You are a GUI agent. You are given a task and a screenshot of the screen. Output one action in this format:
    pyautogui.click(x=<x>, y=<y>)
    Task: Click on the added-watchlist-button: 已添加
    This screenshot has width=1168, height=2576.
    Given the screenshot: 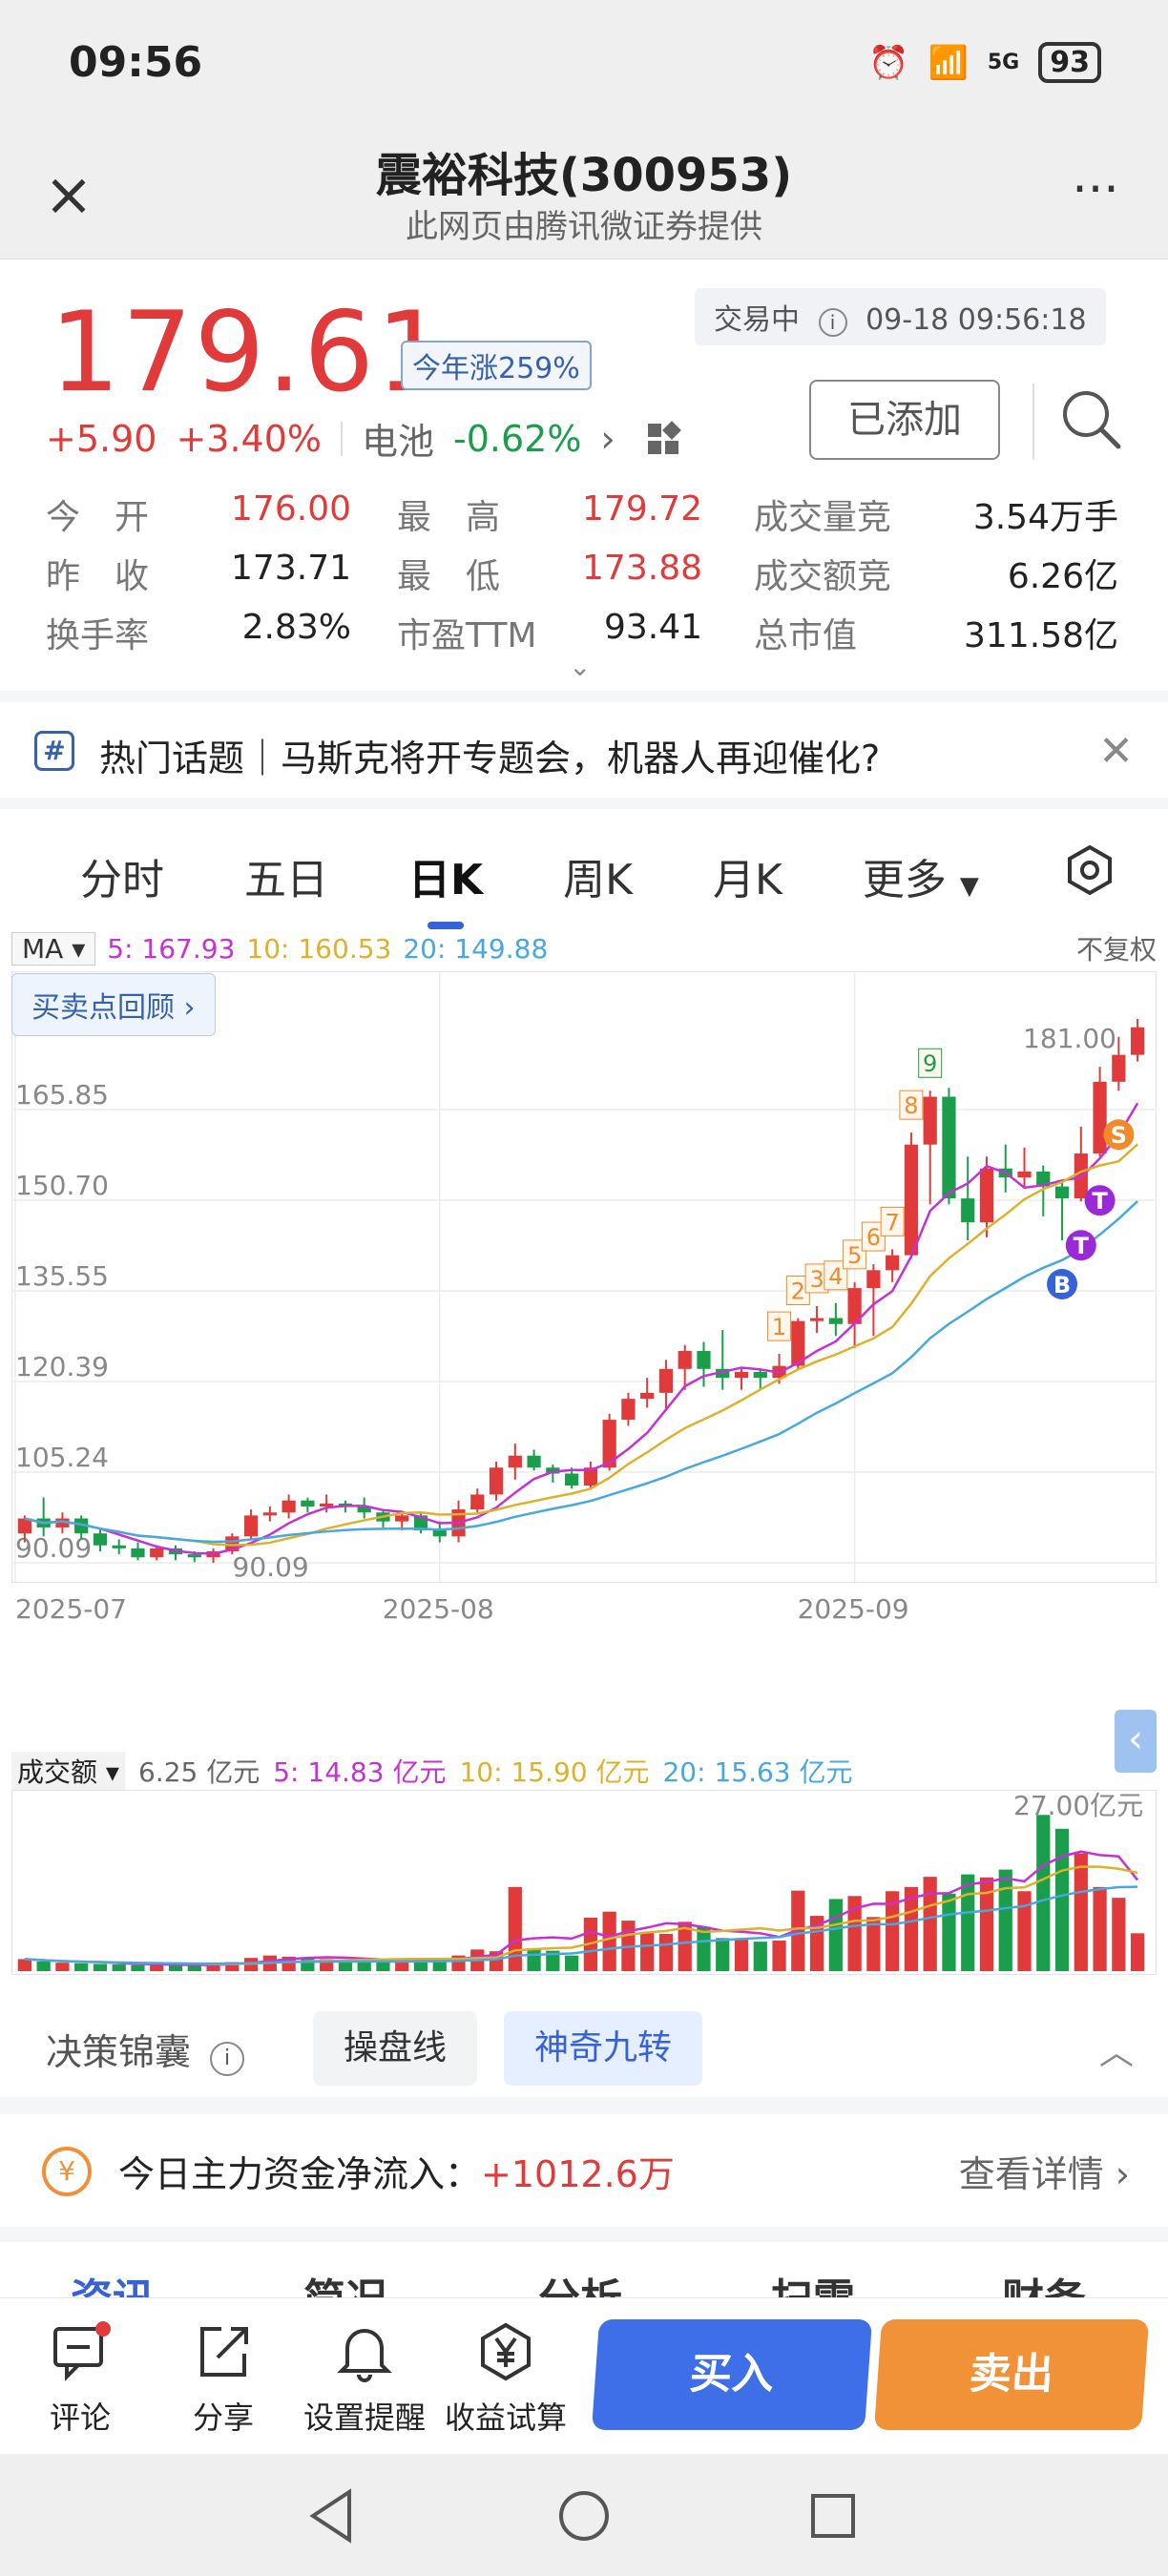 What is the action you would take?
    pyautogui.click(x=905, y=420)
    